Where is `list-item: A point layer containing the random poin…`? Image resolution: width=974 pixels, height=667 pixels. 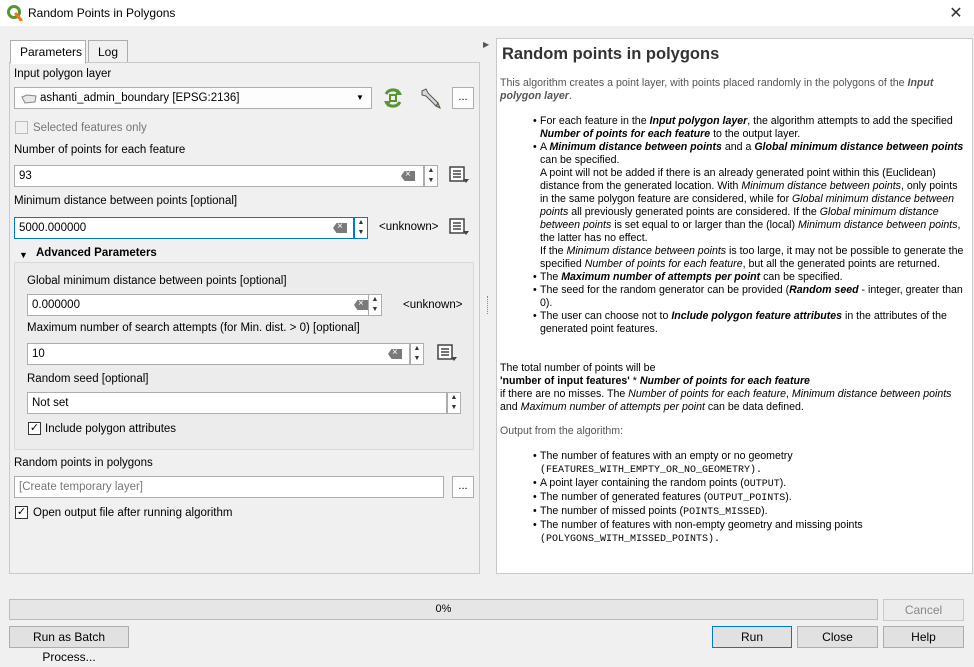
list-item: A point layer containing the random poin… is located at coordinates (749, 484).